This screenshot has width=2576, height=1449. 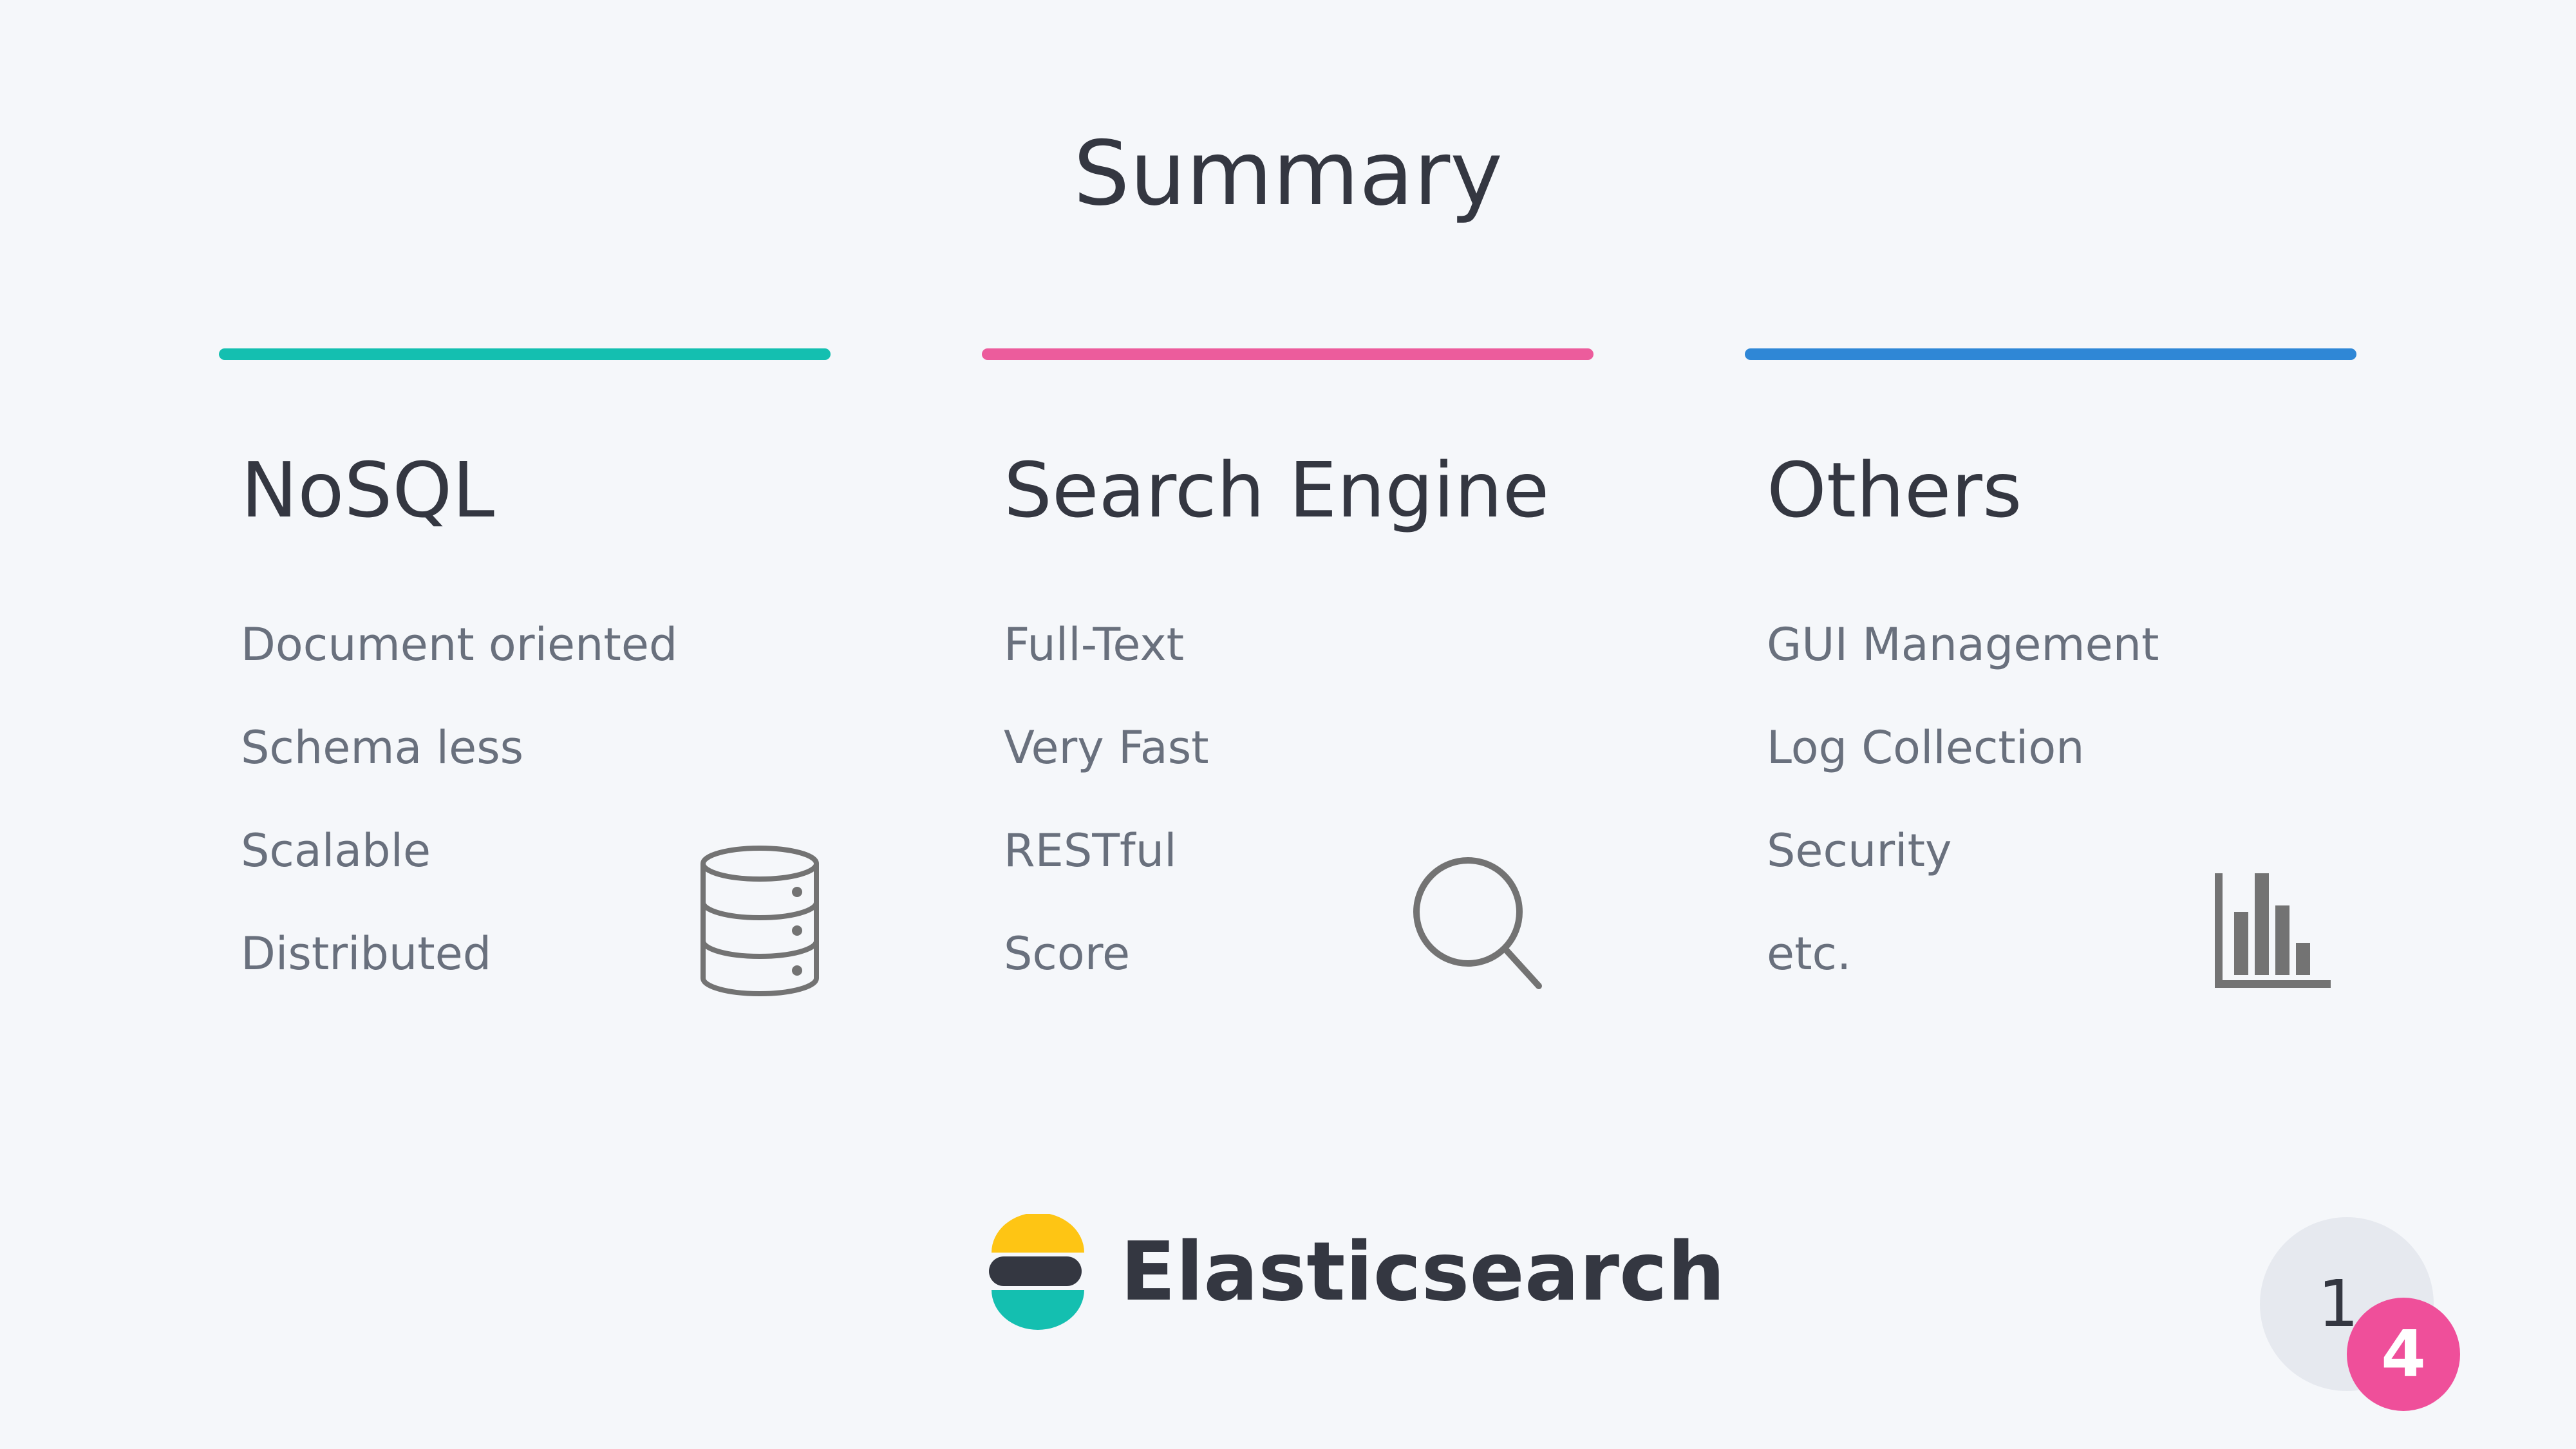 What do you see at coordinates (336, 850) in the screenshot?
I see `list-item: Scalable` at bounding box center [336, 850].